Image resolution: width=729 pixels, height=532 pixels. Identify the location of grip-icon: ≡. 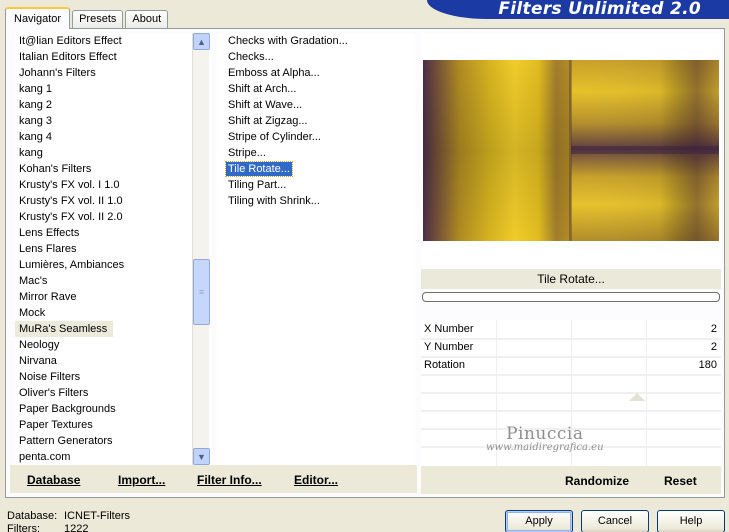
(201, 292).